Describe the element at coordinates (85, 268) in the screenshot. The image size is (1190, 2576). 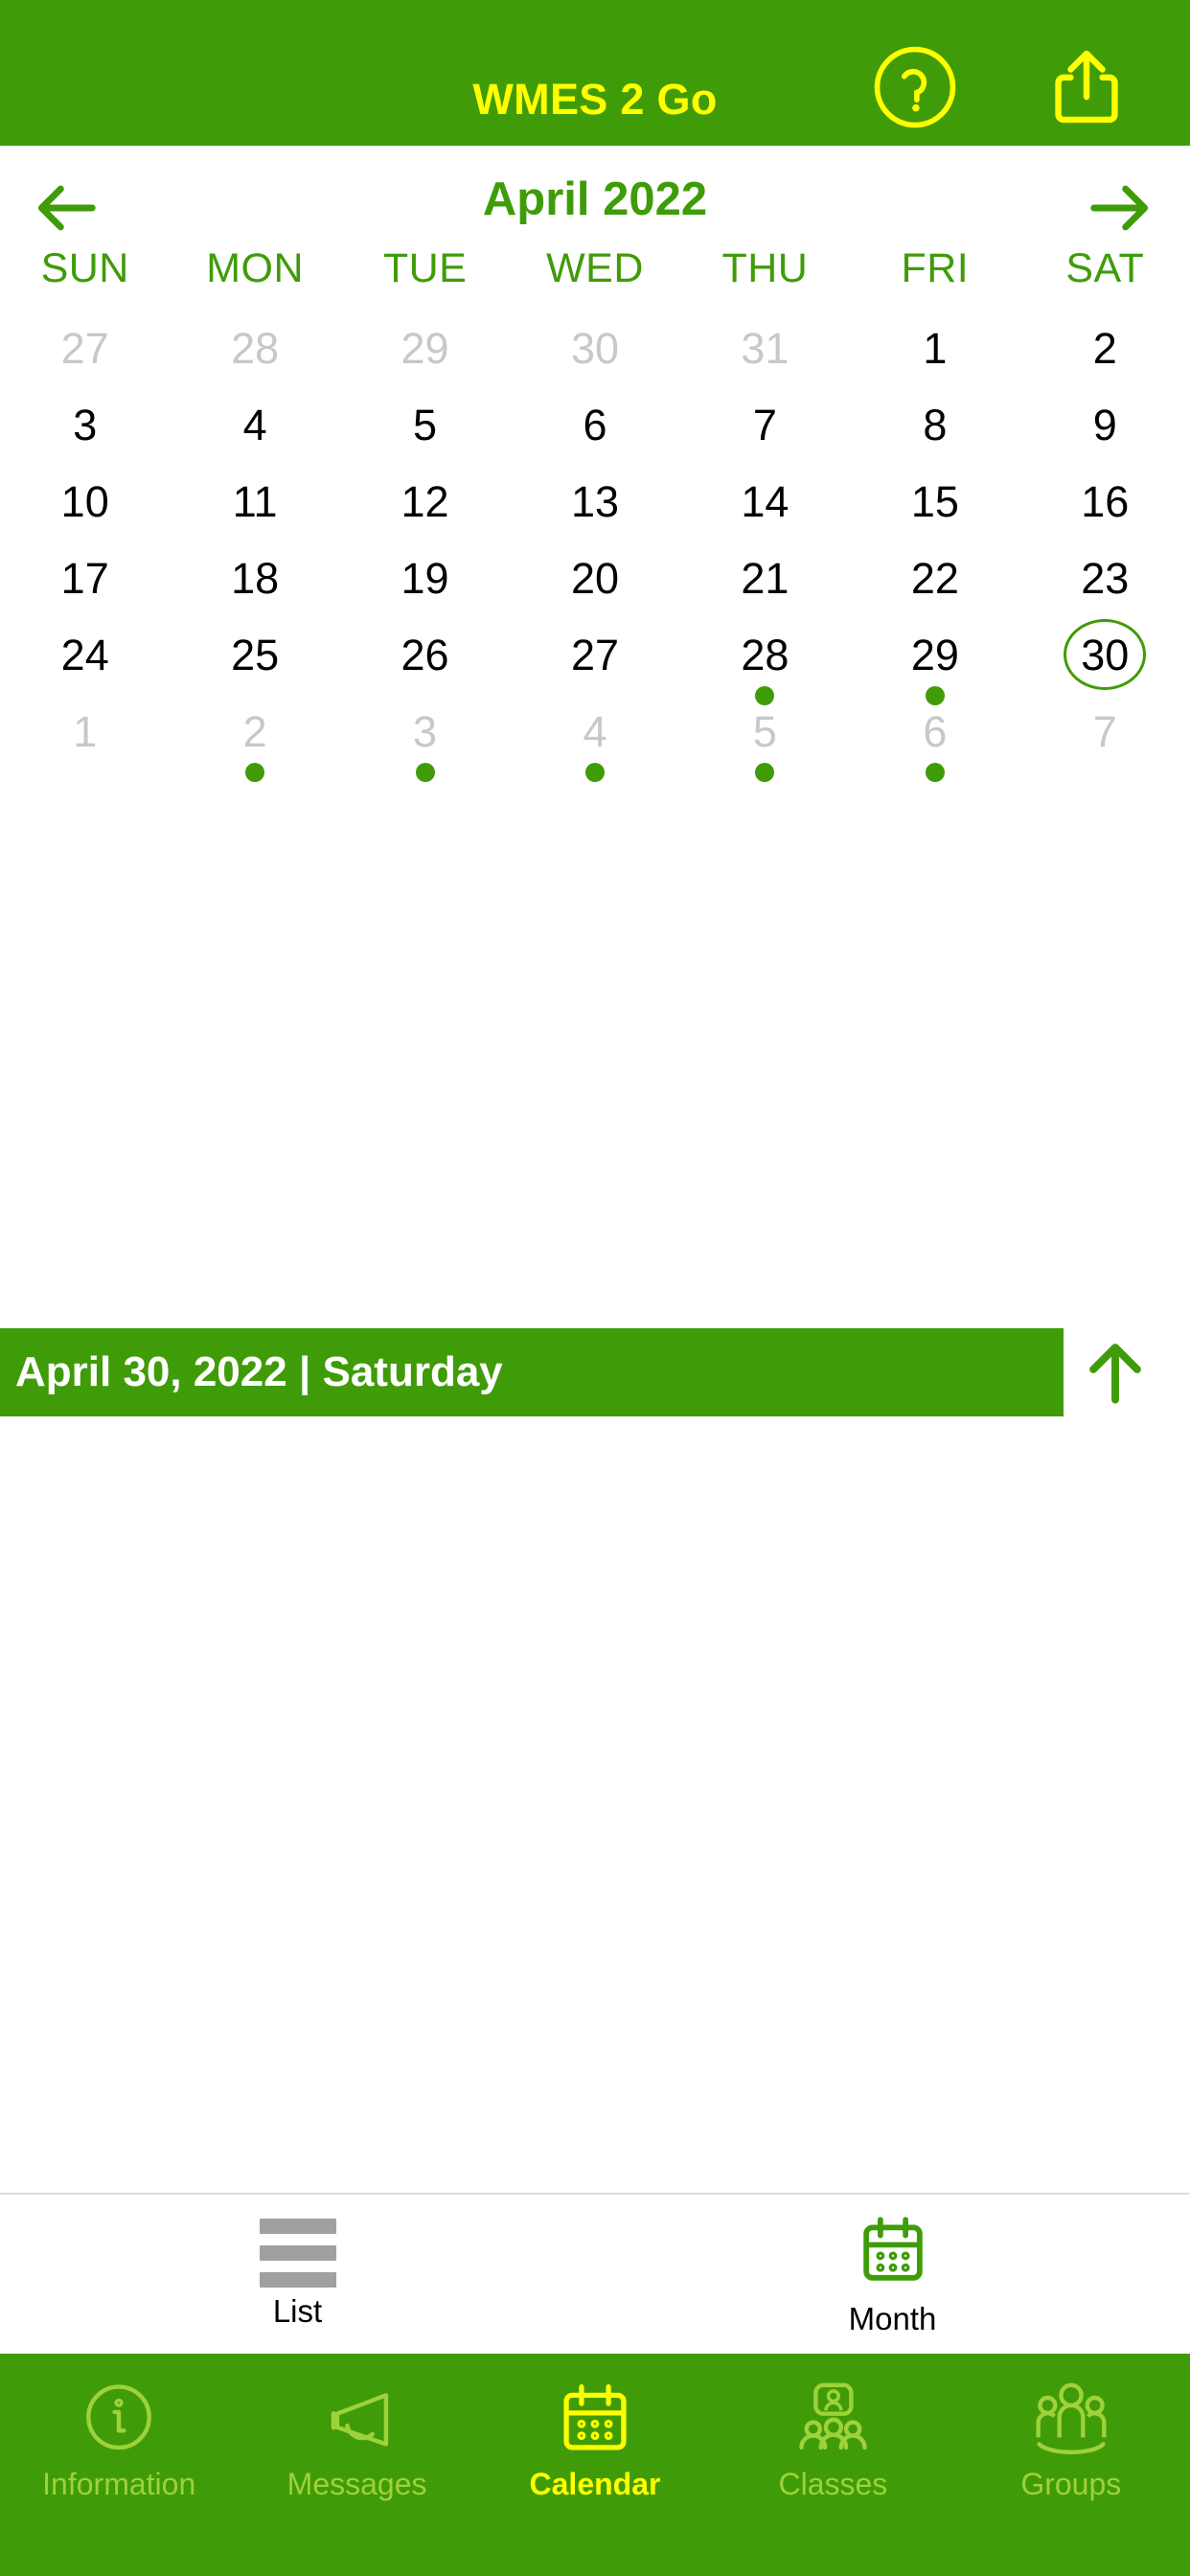
I see `weekday-label: SUN` at that location.